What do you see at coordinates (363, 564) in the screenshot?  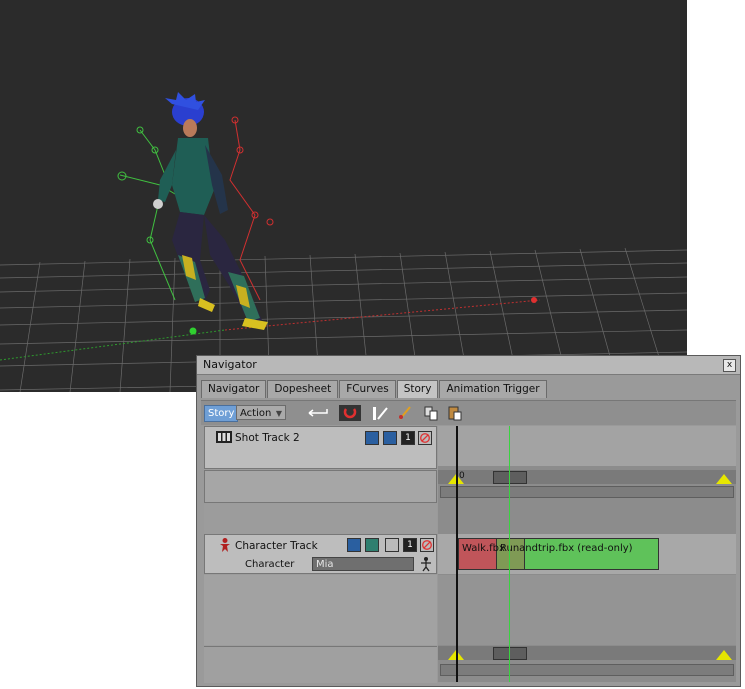 I see `character-dropdown: Mia` at bounding box center [363, 564].